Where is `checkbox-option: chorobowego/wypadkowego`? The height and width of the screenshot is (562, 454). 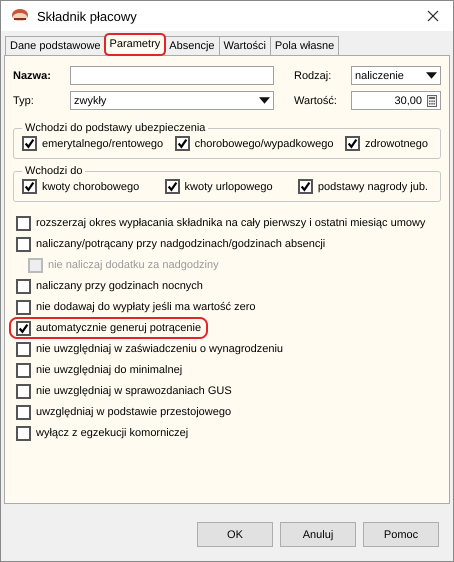
checkbox-option: chorobowego/wypadkowego is located at coordinates (254, 143).